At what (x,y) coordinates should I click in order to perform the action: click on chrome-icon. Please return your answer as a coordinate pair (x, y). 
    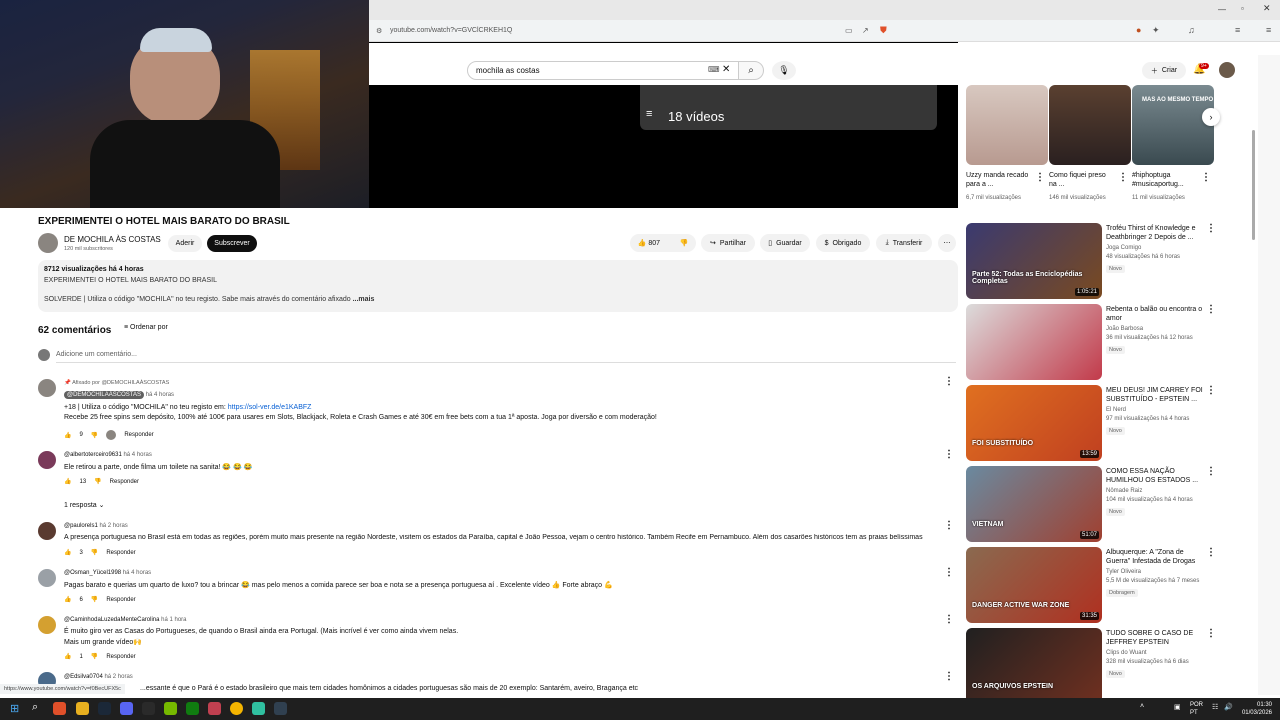
    Looking at the image, I should click on (236, 708).